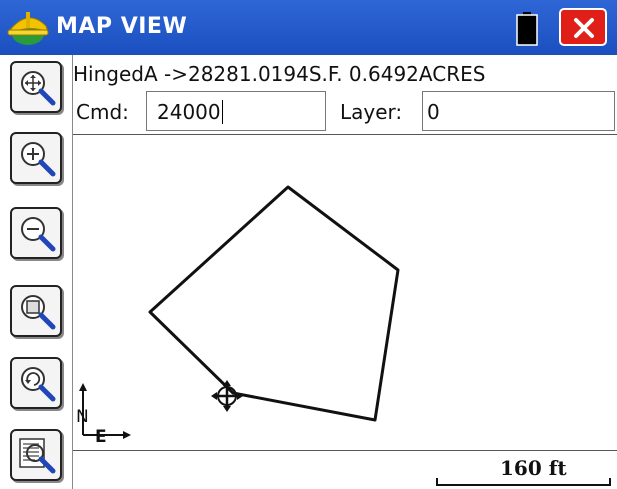 This screenshot has width=617, height=489. I want to click on zoom-out-icon, so click(38, 234).